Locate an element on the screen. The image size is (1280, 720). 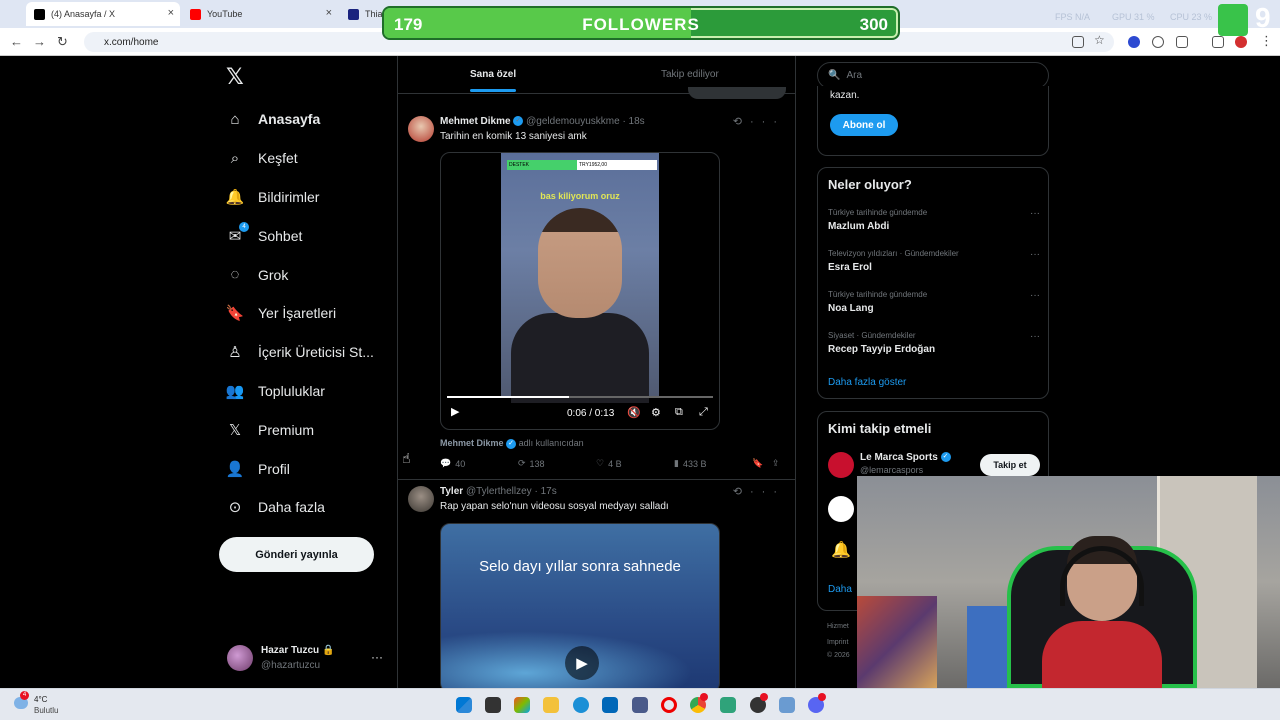
store-icon is located at coordinates (610, 705).